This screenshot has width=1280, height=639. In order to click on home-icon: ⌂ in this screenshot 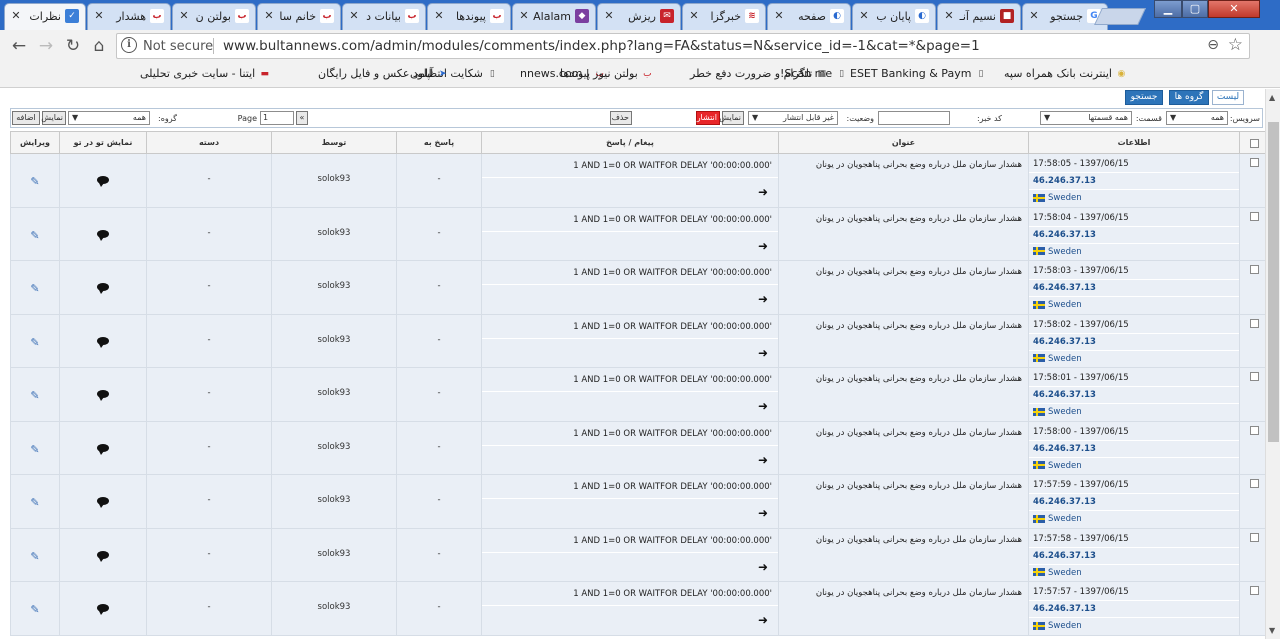, I will do `click(99, 46)`.